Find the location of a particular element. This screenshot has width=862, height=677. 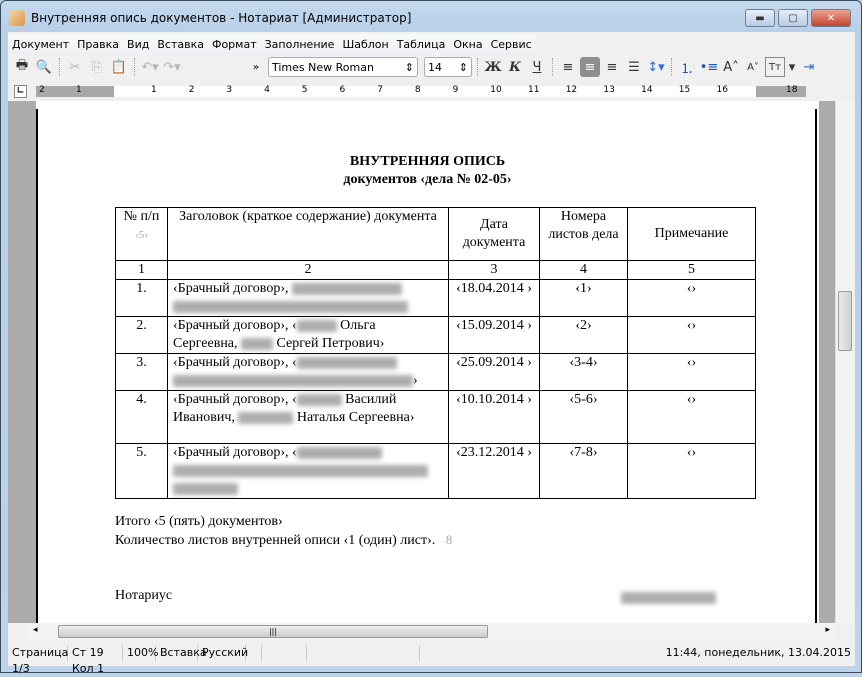

justify-icon: ☰ is located at coordinates (634, 67).